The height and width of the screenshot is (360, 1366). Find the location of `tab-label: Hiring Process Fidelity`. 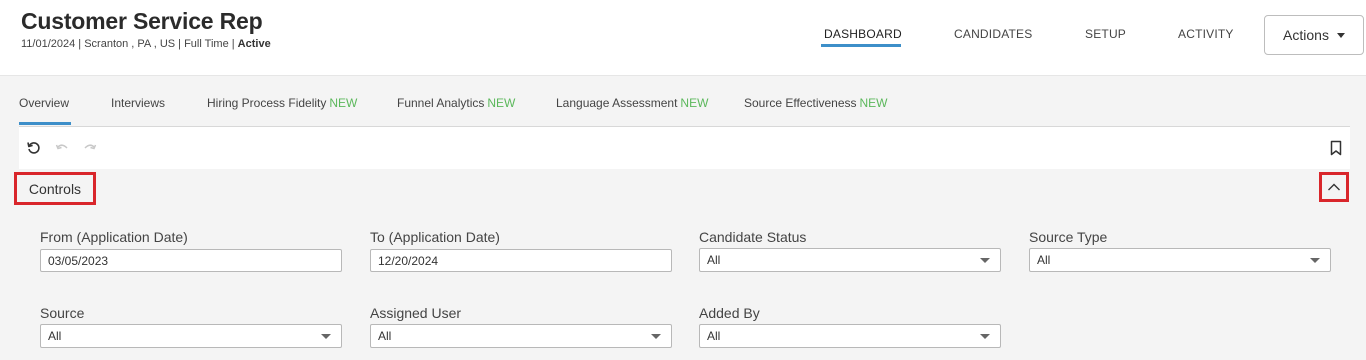

tab-label: Hiring Process Fidelity is located at coordinates (267, 103).